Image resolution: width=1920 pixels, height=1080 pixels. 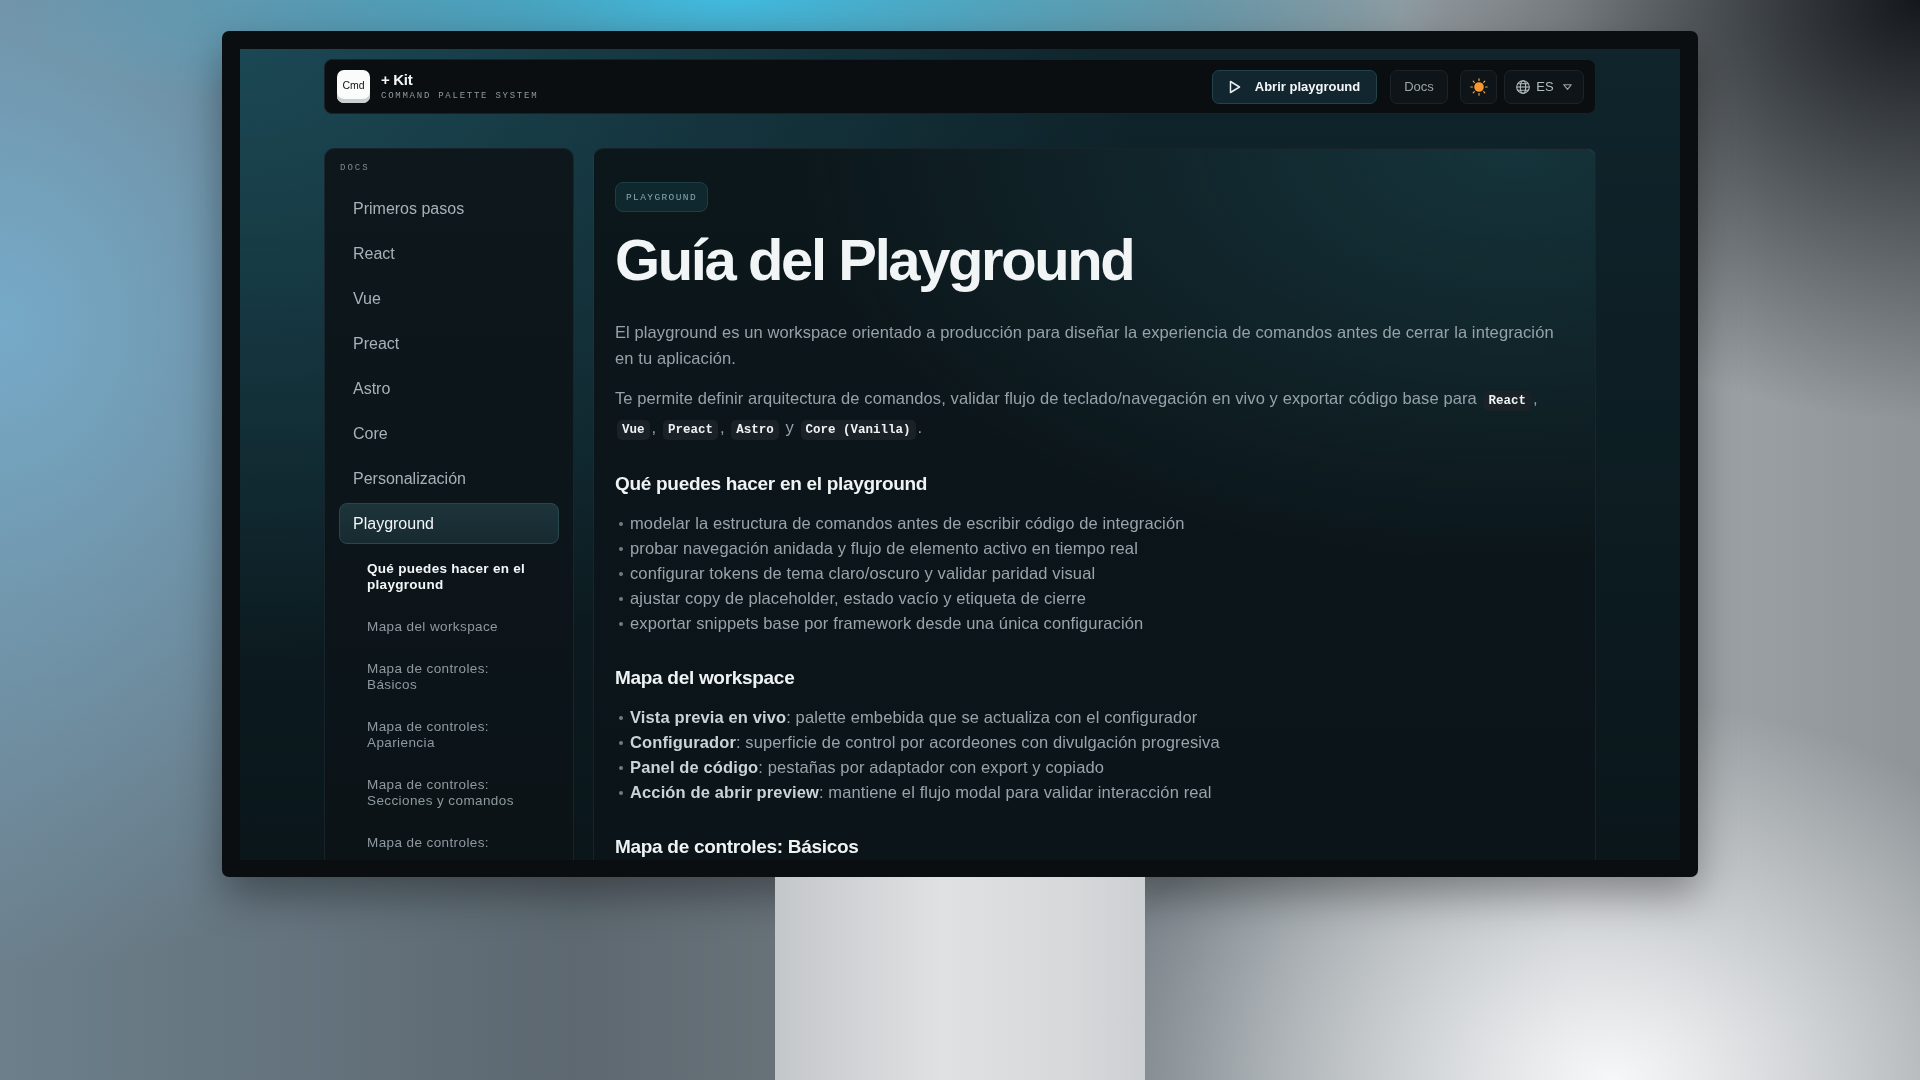 I want to click on nav-item: Primeros pasos, so click(x=449, y=208).